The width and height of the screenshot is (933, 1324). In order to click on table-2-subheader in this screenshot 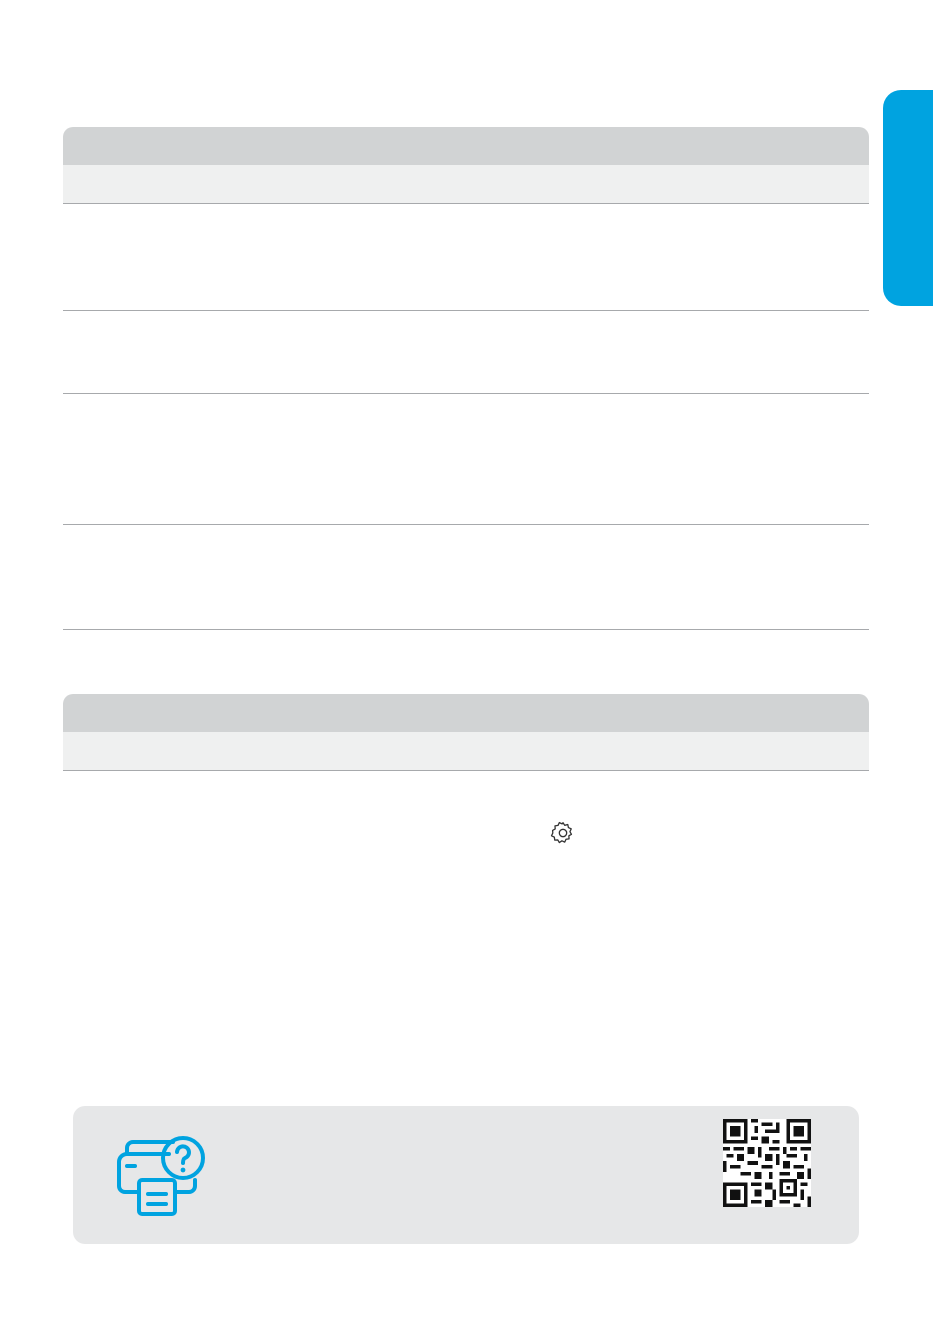, I will do `click(466, 751)`.